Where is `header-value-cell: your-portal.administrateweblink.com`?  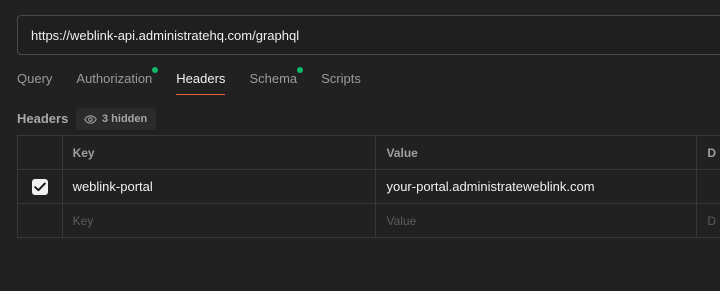 header-value-cell: your-portal.administrateweblink.com is located at coordinates (537, 186).